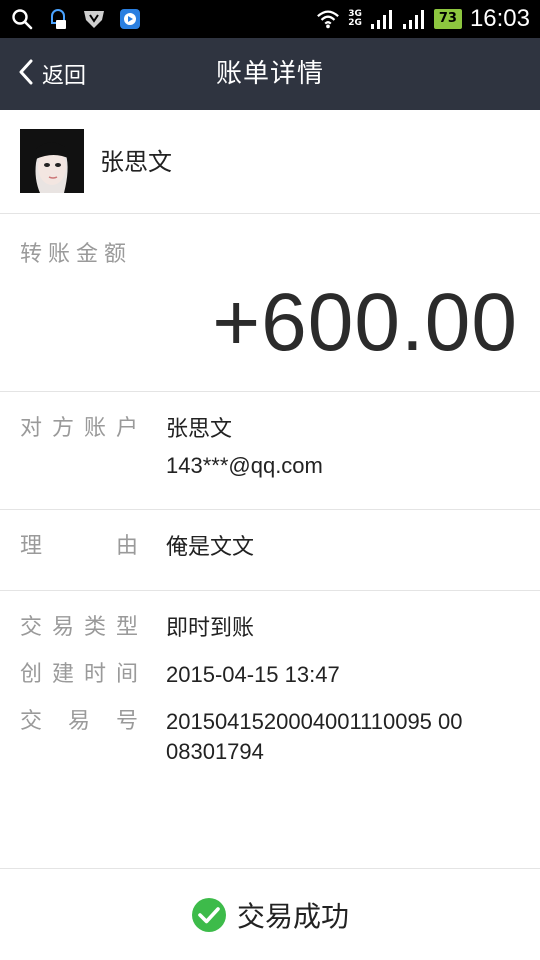  What do you see at coordinates (22, 19) in the screenshot?
I see `search-icon` at bounding box center [22, 19].